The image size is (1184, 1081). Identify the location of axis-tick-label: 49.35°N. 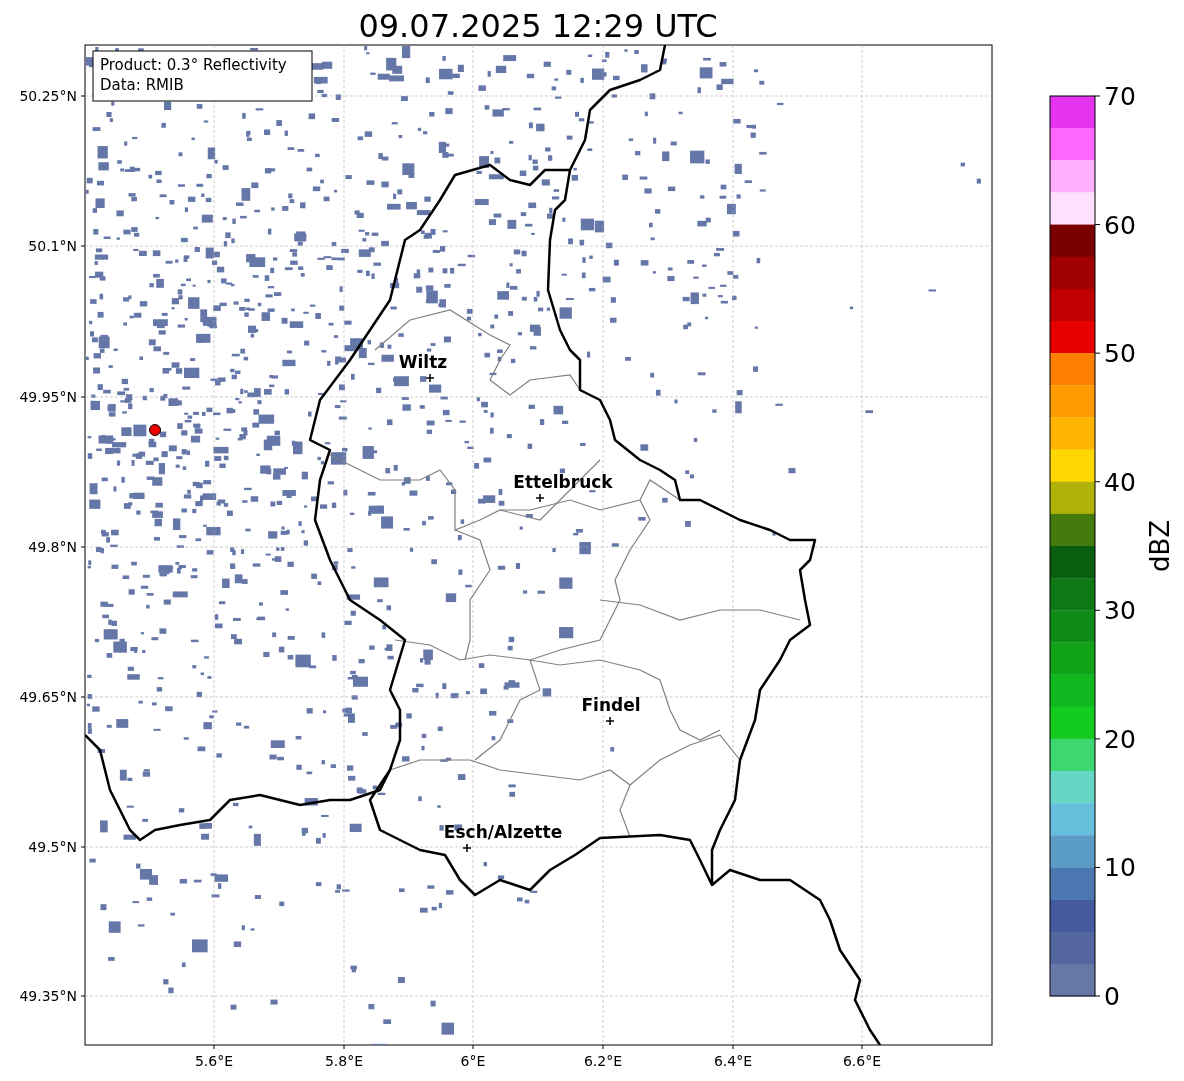
(48, 996).